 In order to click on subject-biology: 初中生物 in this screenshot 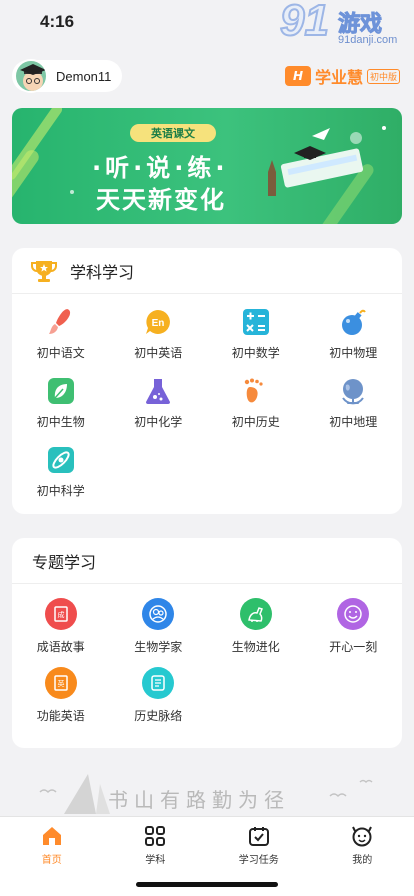, I will do `click(61, 411)`.